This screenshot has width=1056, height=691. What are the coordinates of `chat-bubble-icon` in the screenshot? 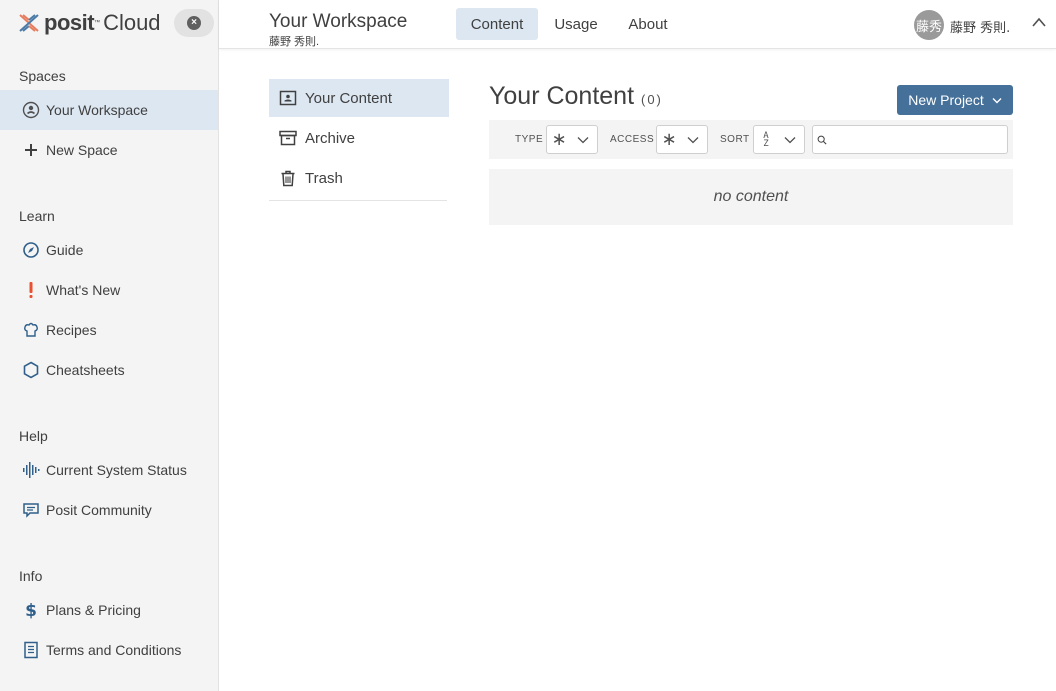 It's located at (31, 510).